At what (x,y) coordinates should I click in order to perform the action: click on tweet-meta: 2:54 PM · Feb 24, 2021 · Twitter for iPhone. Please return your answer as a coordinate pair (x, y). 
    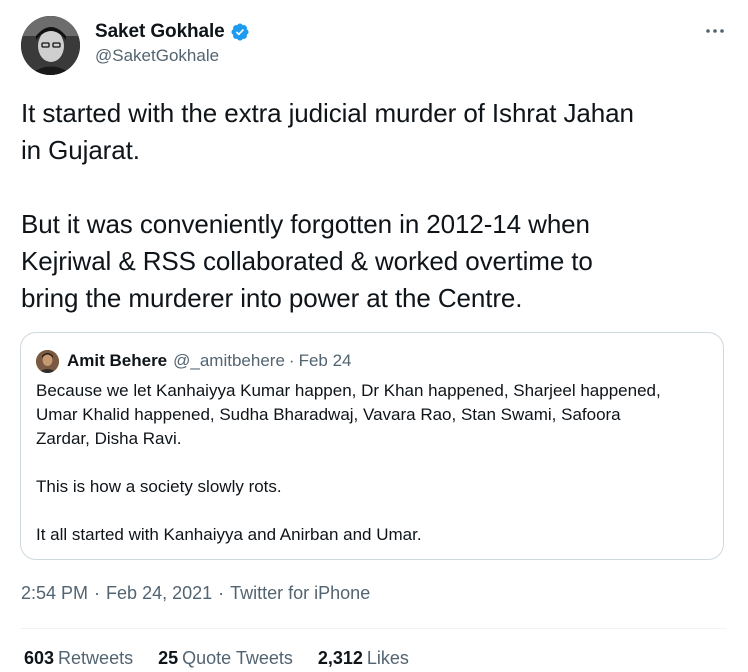
    Looking at the image, I should click on (195, 593).